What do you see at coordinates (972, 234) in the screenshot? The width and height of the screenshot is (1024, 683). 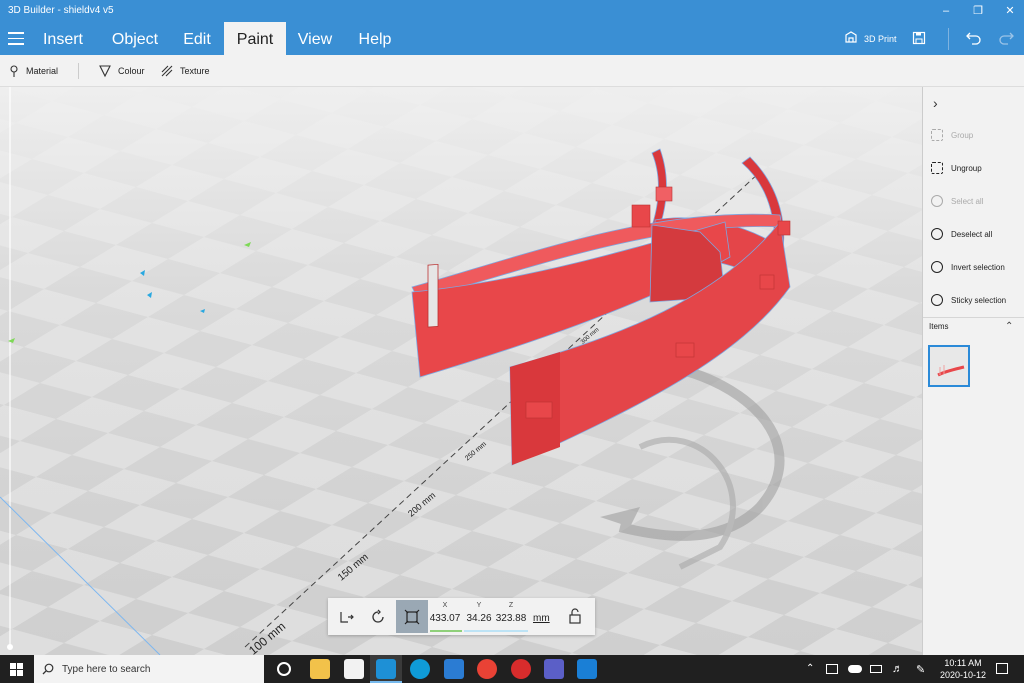 I see `deselect-all-label: Deselect all` at bounding box center [972, 234].